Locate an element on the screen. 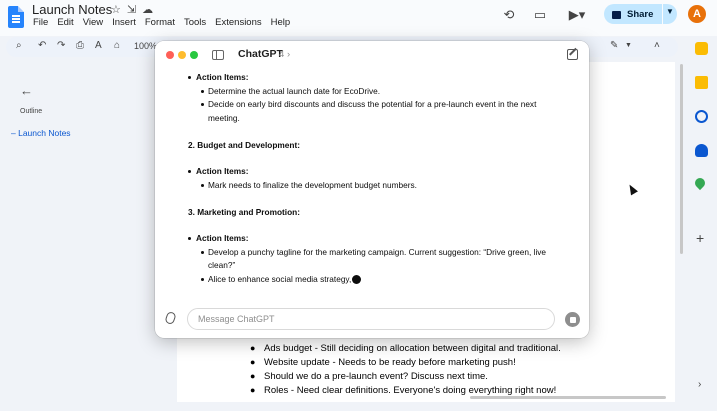 The width and height of the screenshot is (717, 411). new-chat-icon is located at coordinates (572, 54).